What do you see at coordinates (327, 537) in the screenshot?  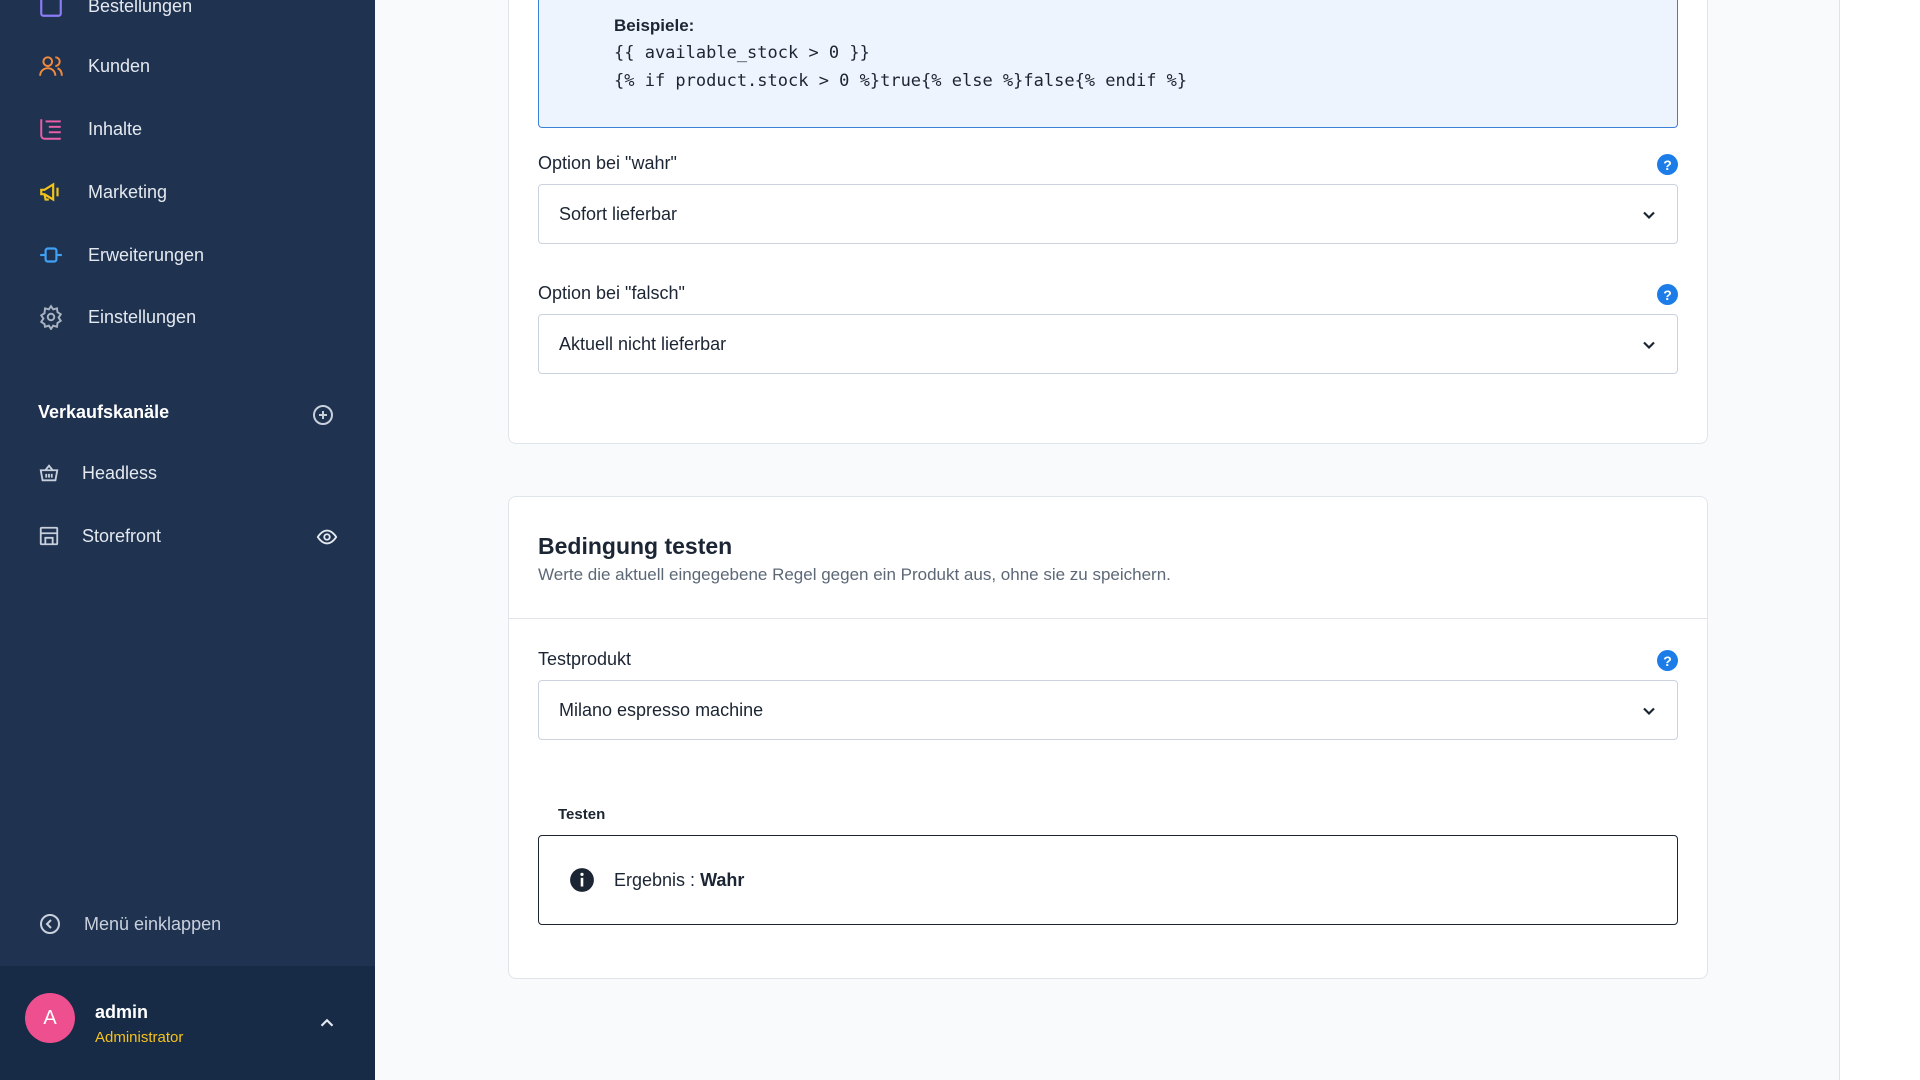 I see `eye-icon` at bounding box center [327, 537].